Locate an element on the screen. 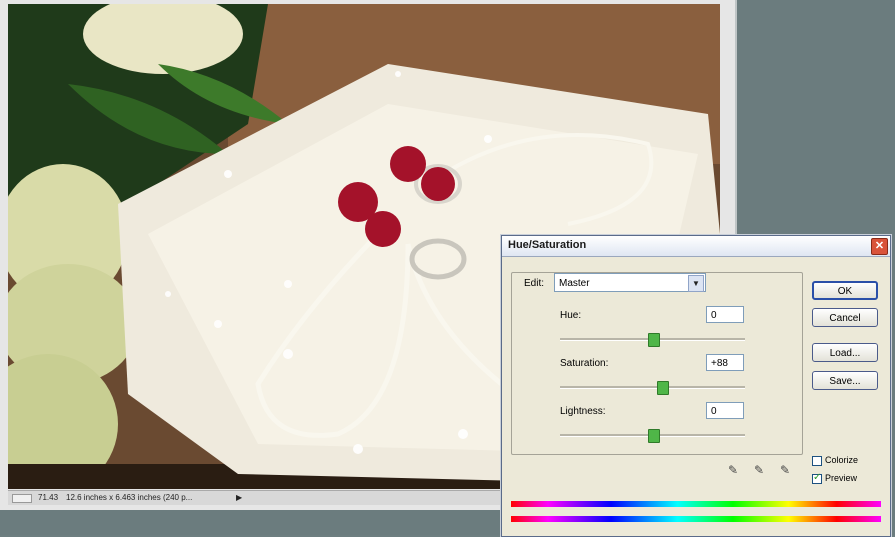 The height and width of the screenshot is (537, 895). edit-label: Edit: is located at coordinates (534, 283).